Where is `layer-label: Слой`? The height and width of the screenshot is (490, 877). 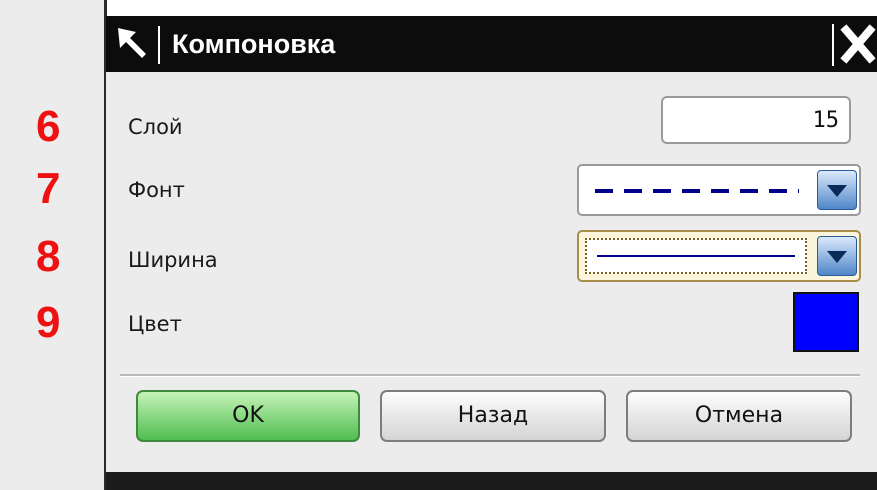 layer-label: Слой is located at coordinates (155, 127).